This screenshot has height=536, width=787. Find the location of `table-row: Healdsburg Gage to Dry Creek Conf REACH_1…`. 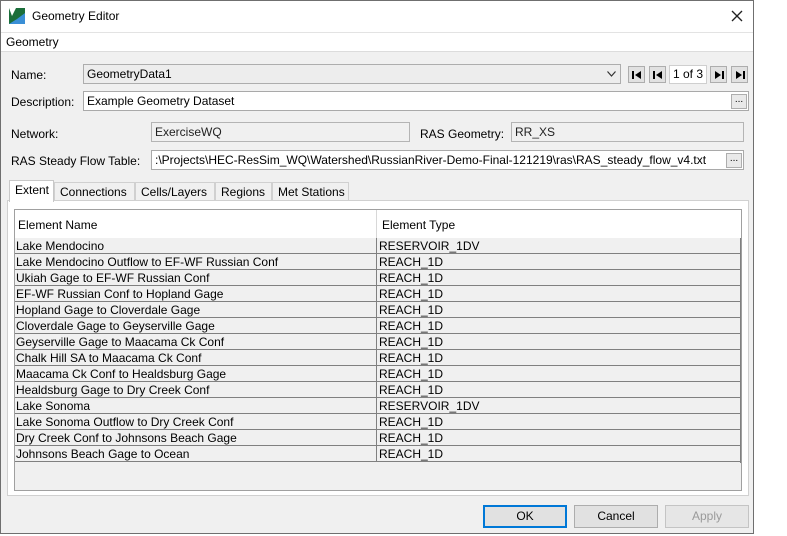

table-row: Healdsburg Gage to Dry Creek Conf REACH_1… is located at coordinates (378, 390).